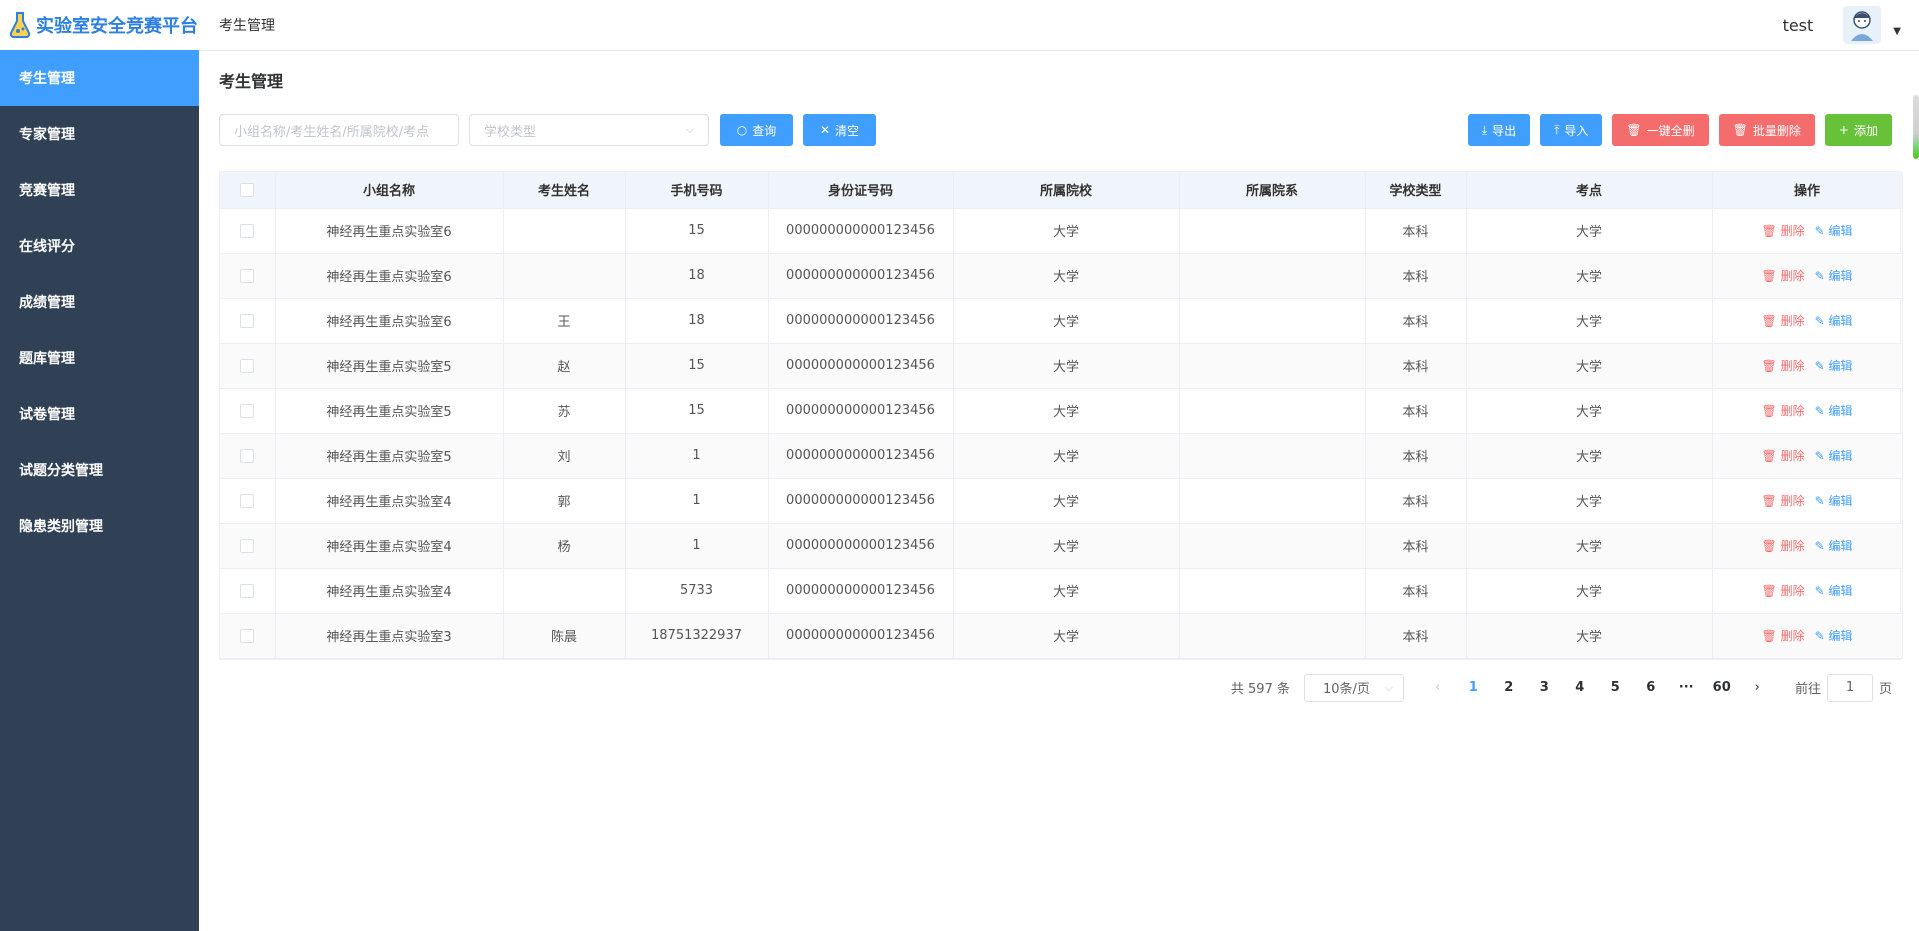 The height and width of the screenshot is (931, 1919). Describe the element at coordinates (99, 302) in the screenshot. I see `sidebar-item: 成绩管理` at that location.